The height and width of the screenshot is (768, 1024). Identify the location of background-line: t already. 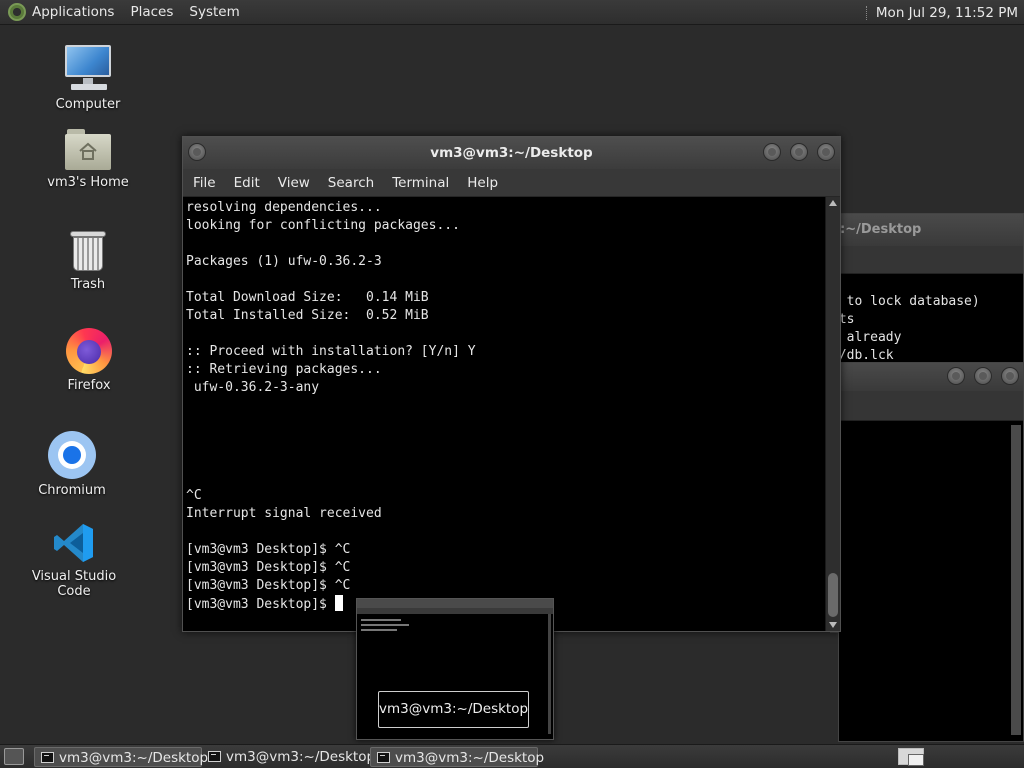
(866, 337).